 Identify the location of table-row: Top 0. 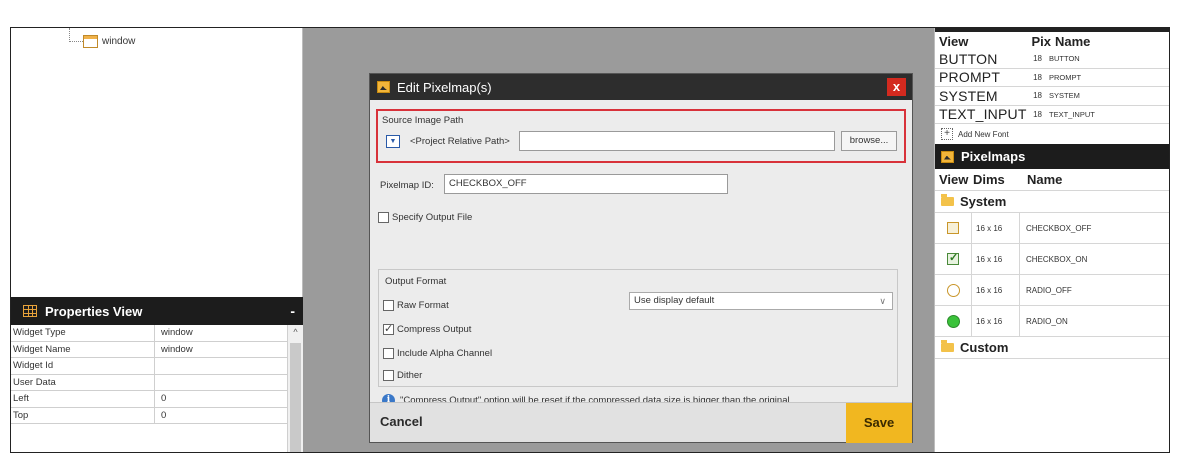
(149, 415).